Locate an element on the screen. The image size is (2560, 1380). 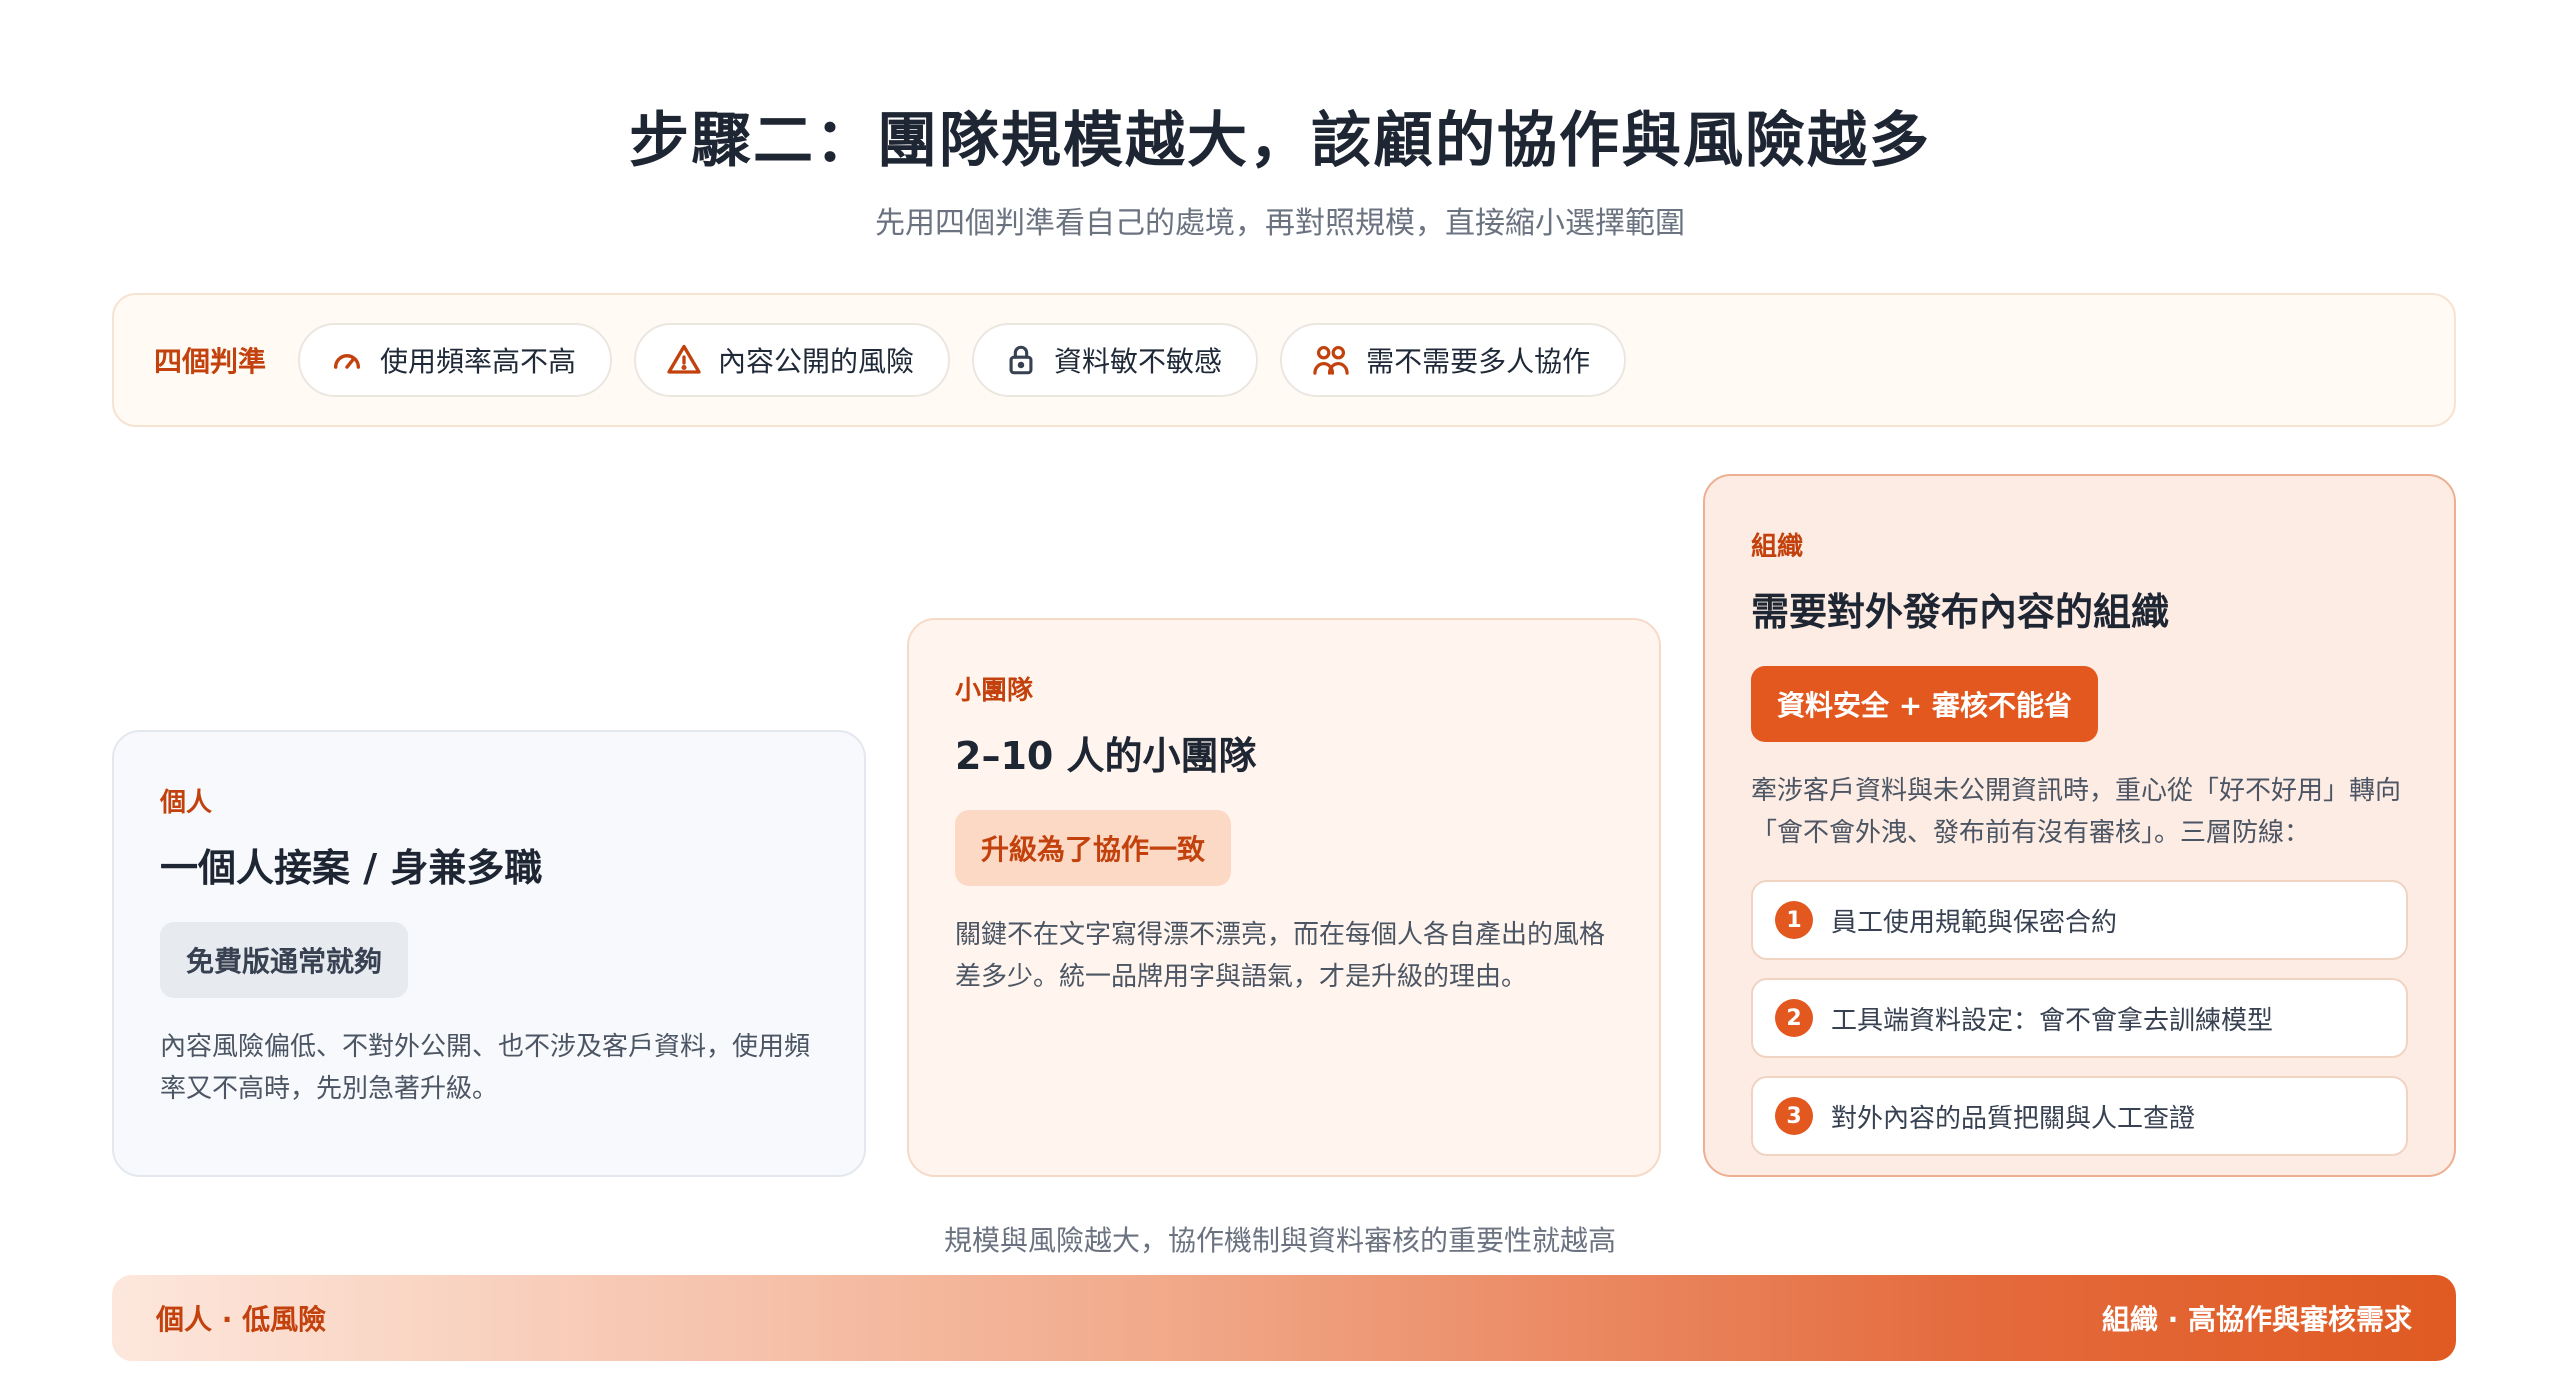
criteria-pill-frequency: 使用頻率高不高 is located at coordinates (455, 360).